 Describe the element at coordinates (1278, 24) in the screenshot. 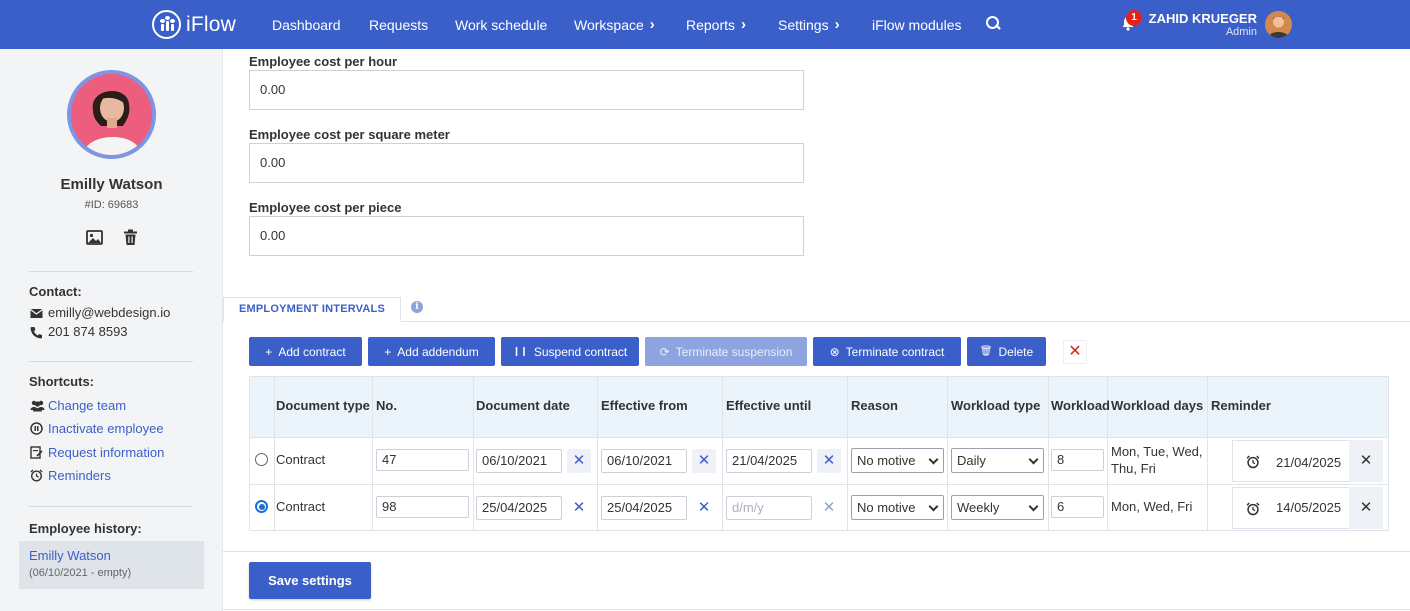

I see `user-avatar` at that location.